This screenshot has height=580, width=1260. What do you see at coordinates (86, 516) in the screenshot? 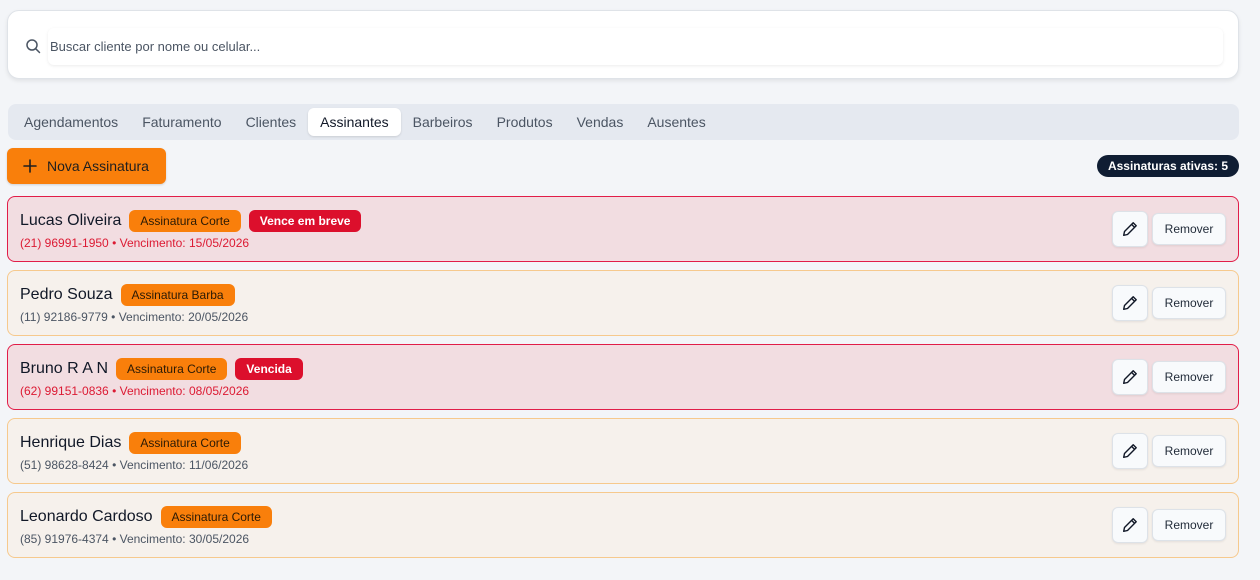
I see `subscriber-name: Leonardo Cardoso` at bounding box center [86, 516].